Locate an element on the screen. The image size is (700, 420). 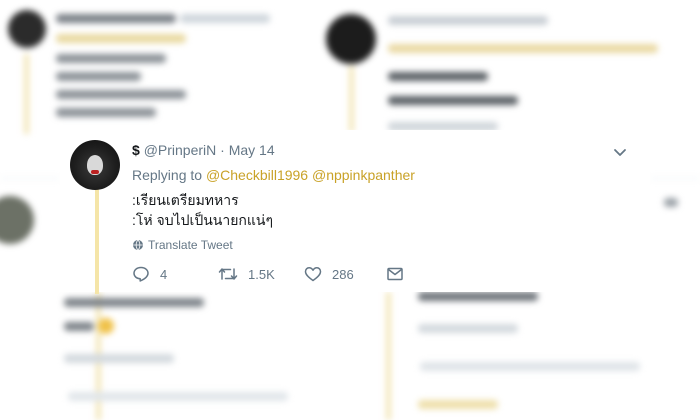
translate-tweet-link: Translate Tweet is located at coordinates (182, 245).